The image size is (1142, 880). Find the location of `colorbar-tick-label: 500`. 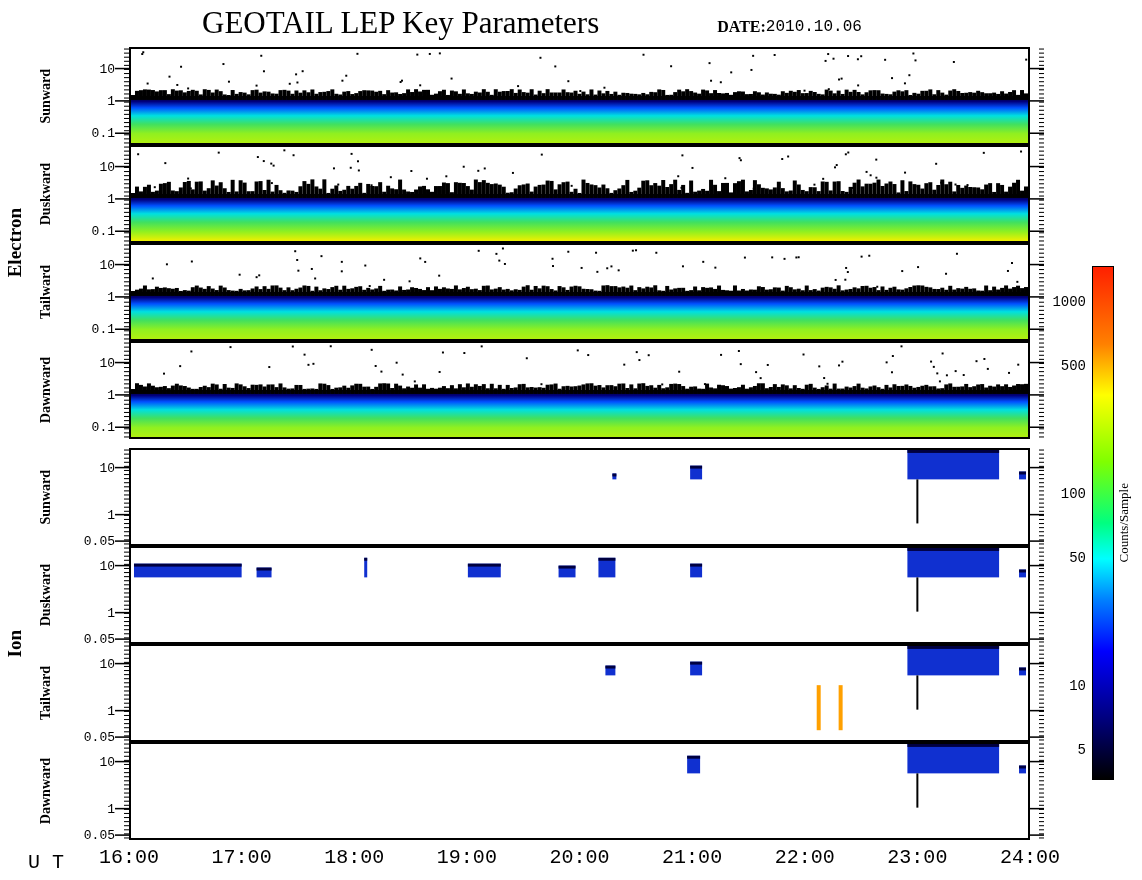

colorbar-tick-label: 500 is located at coordinates (1073, 366).